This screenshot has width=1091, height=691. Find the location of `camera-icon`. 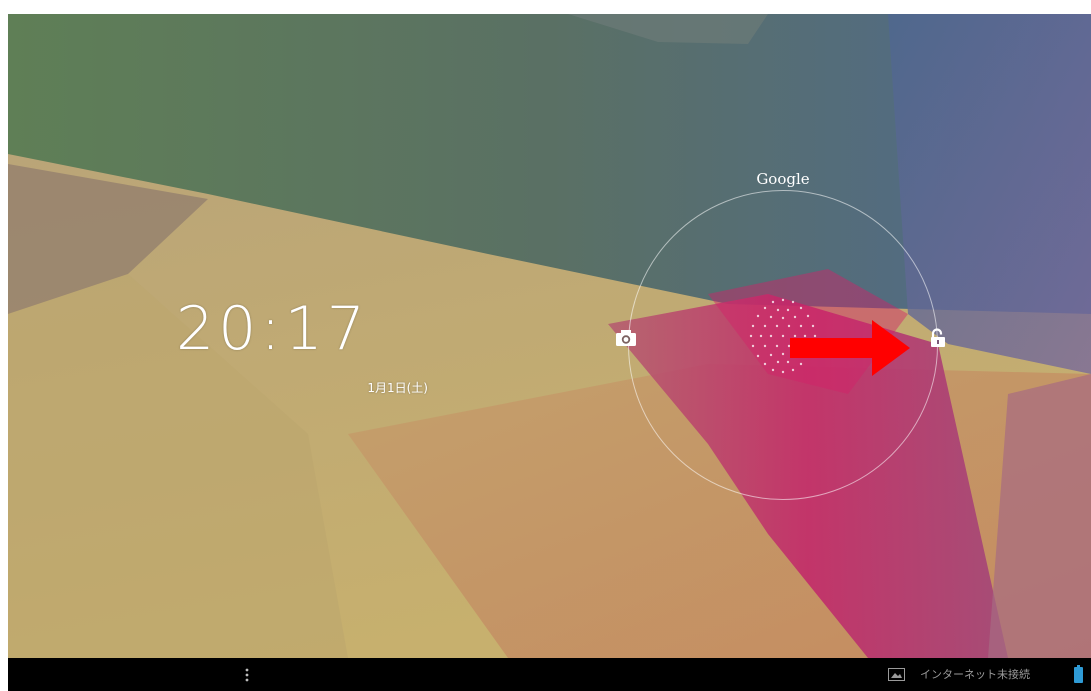

camera-icon is located at coordinates (626, 338).